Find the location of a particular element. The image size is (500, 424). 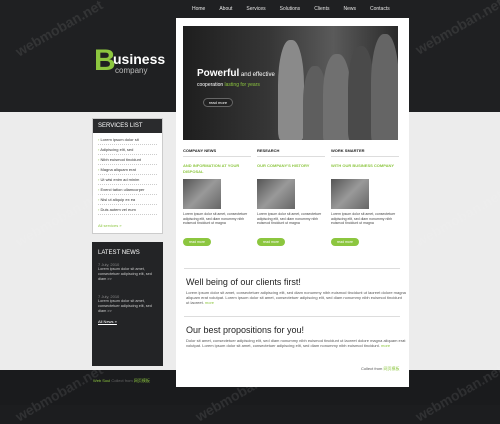

services-item: Magna aliquam erat is located at coordinates (127, 170).